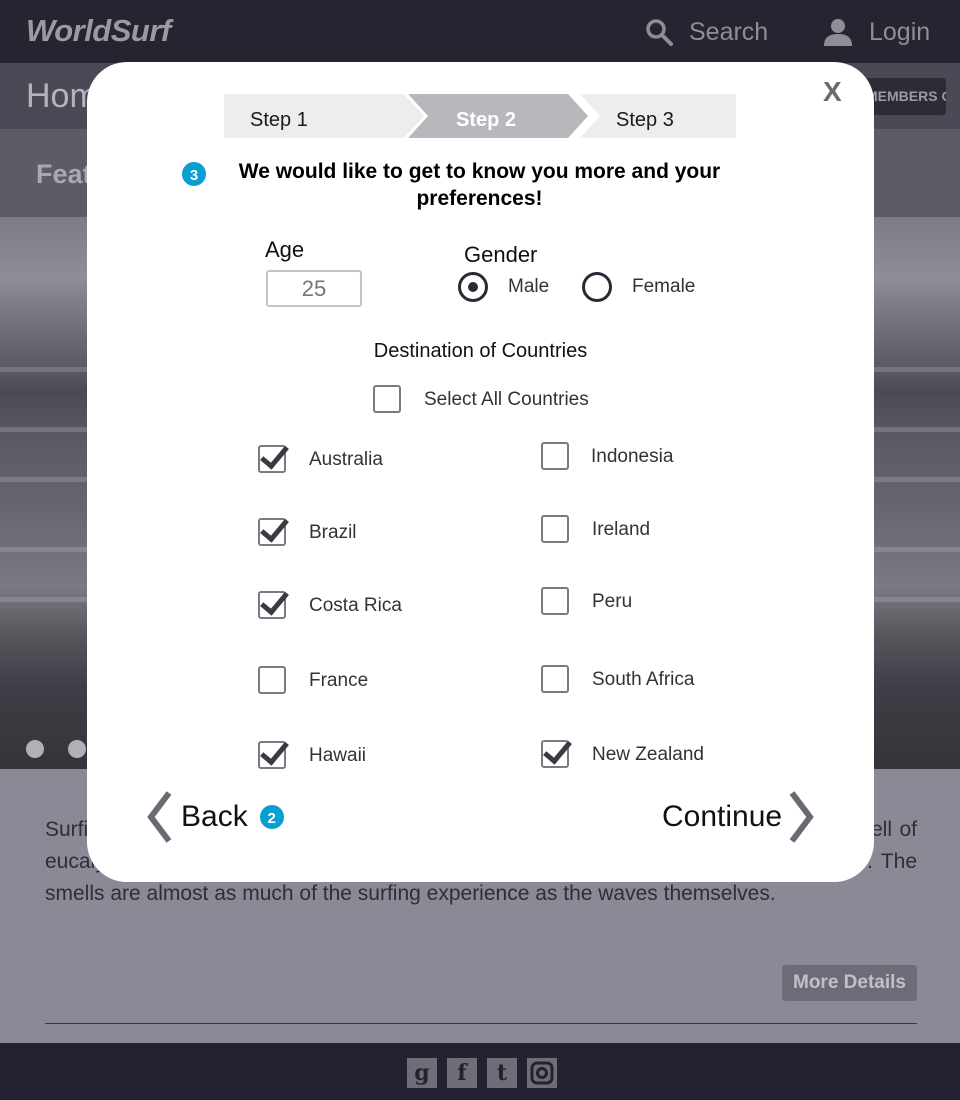 The image size is (960, 1100). What do you see at coordinates (480, 1071) in the screenshot?
I see `footer: g f t` at bounding box center [480, 1071].